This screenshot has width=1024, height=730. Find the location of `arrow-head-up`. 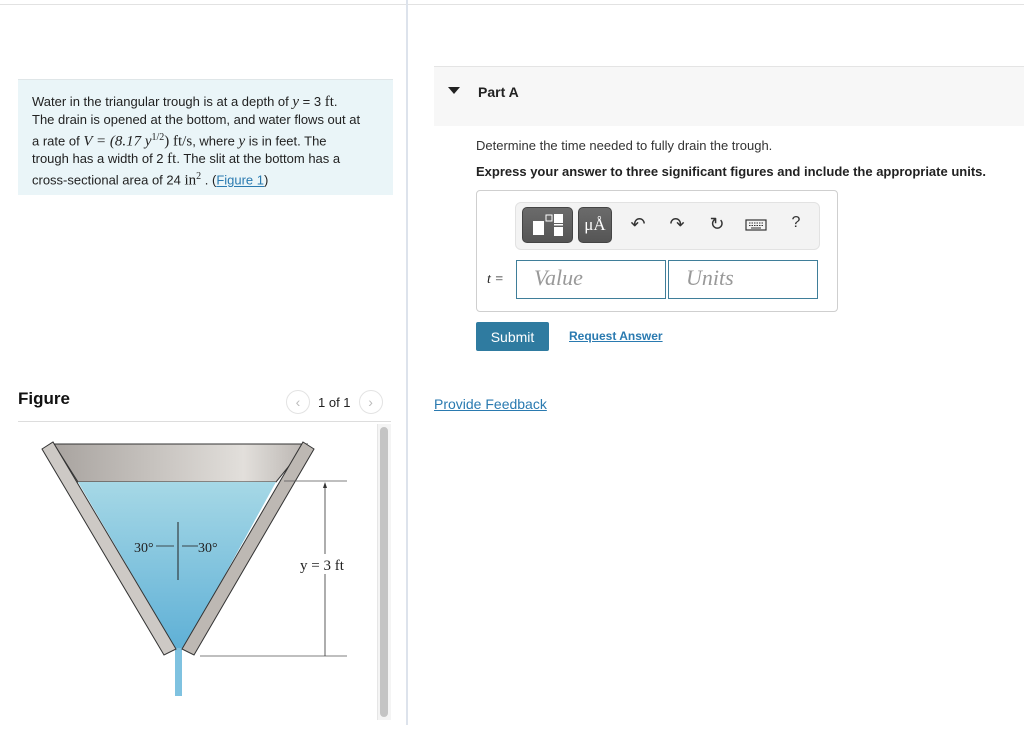

arrow-head-up is located at coordinates (325, 485).